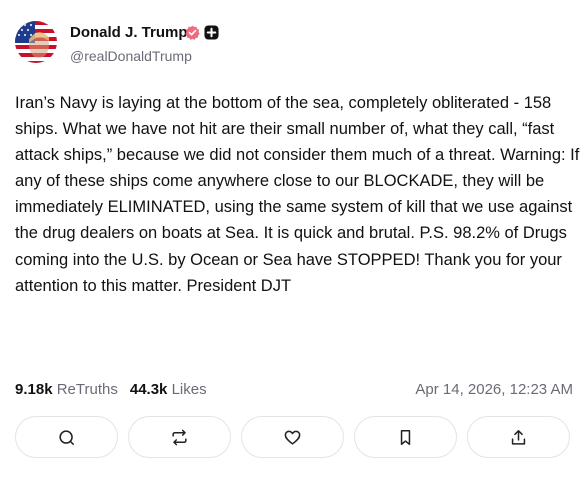 The image size is (587, 496). I want to click on share-button, so click(518, 437).